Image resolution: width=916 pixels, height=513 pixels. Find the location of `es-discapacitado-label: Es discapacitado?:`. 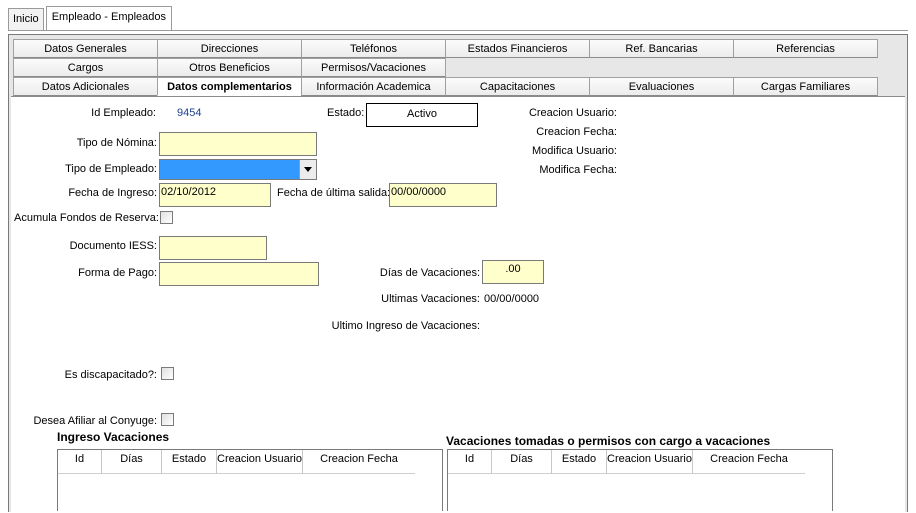

es-discapacitado-label: Es discapacitado?: is located at coordinates (110, 375).